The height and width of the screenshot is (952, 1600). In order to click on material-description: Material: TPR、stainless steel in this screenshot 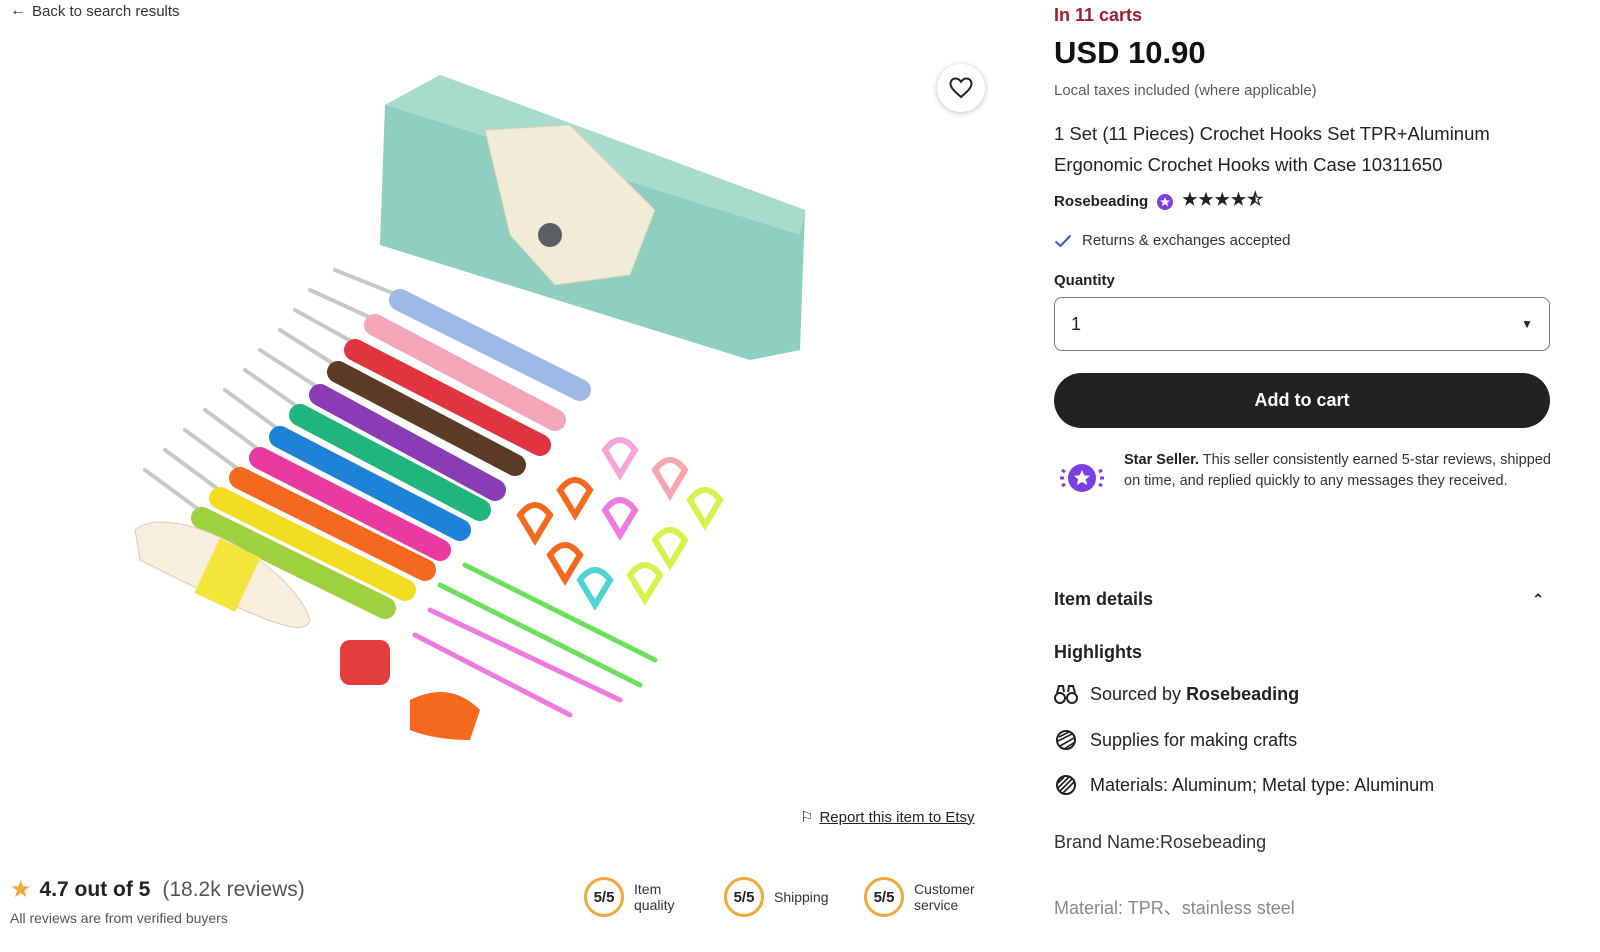, I will do `click(1174, 908)`.